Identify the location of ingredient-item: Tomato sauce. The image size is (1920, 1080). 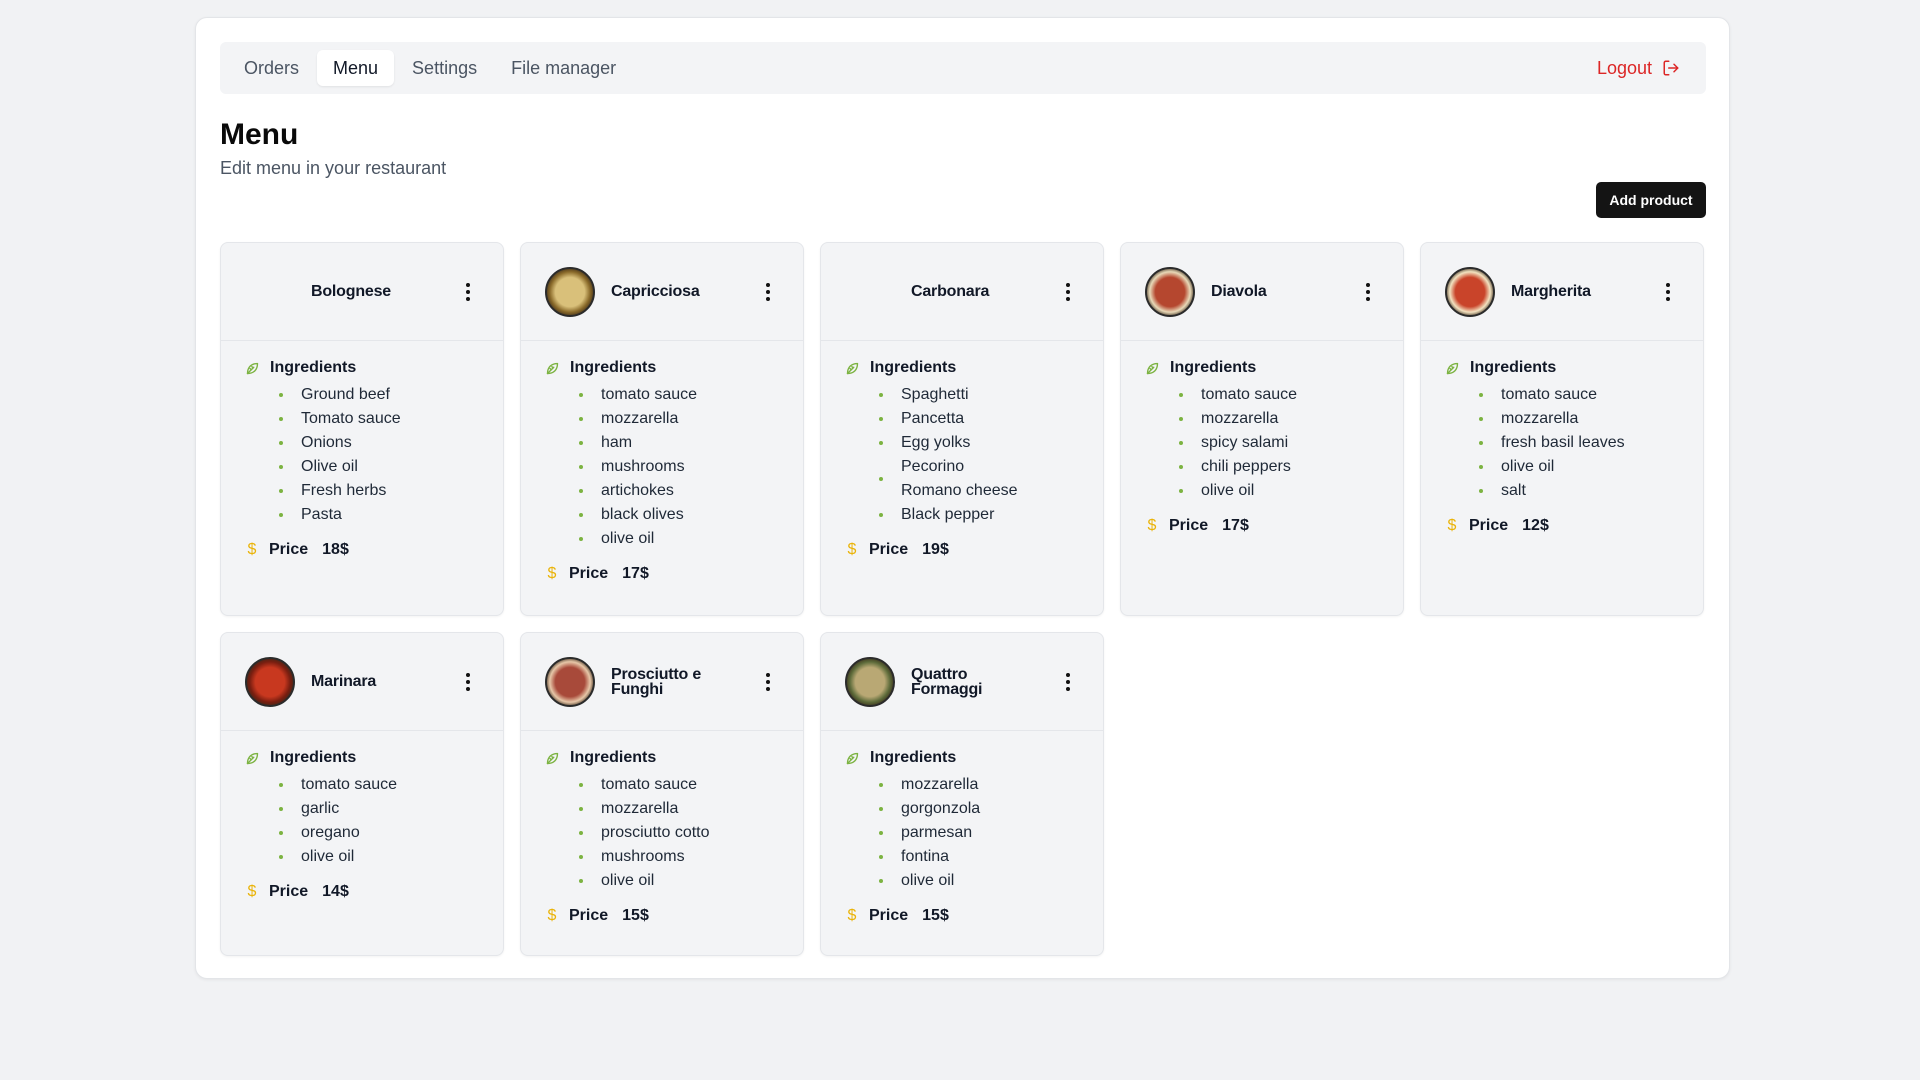
(379, 419).